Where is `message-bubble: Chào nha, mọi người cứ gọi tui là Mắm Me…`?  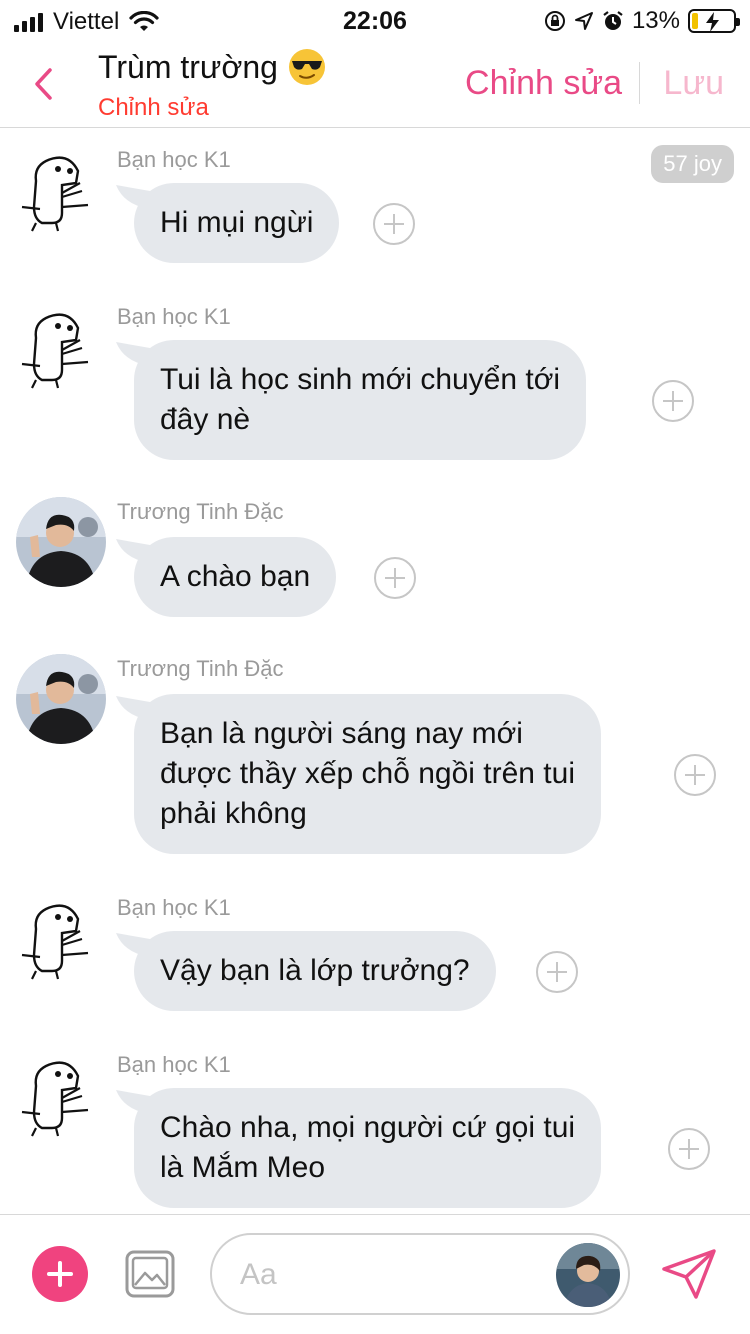
message-bubble: Chào nha, mọi người cứ gọi tui là Mắm Me… is located at coordinates (368, 1148).